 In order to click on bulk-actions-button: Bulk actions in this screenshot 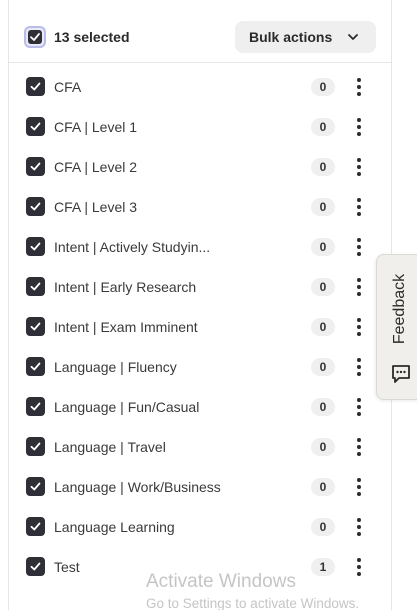, I will do `click(305, 37)`.